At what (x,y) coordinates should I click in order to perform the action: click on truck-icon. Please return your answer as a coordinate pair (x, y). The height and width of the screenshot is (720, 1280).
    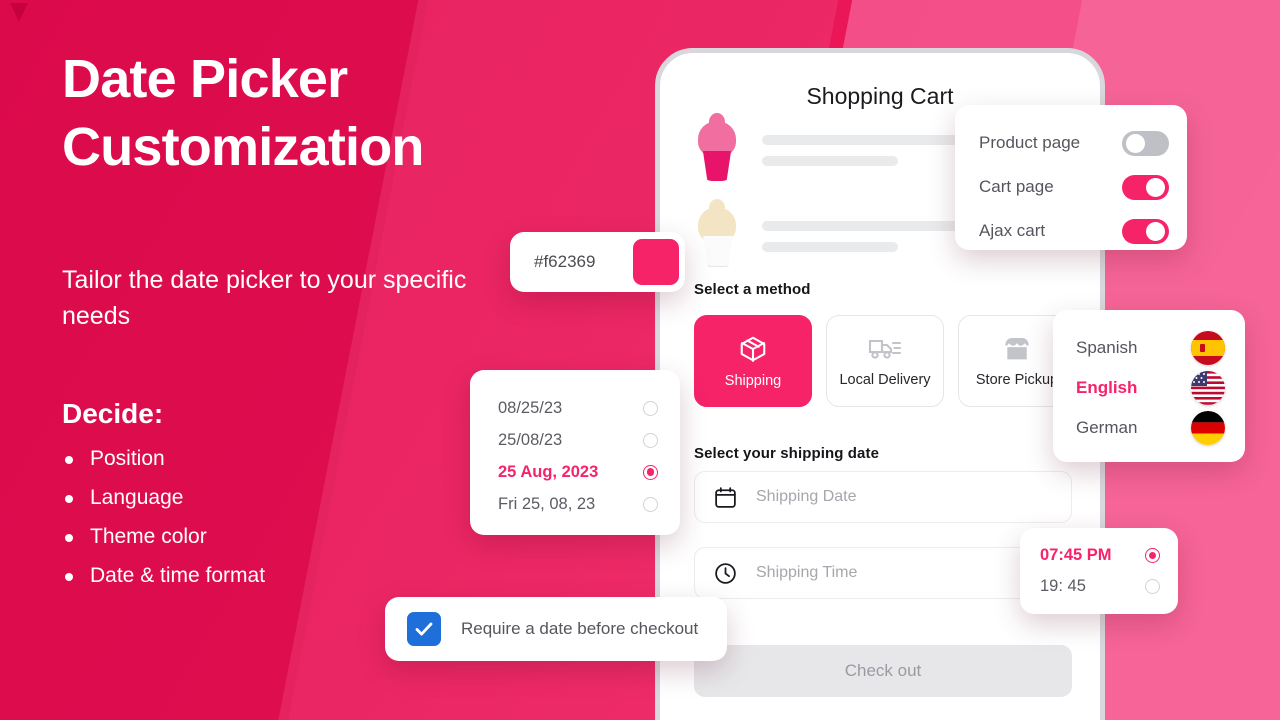
    Looking at the image, I should click on (885, 349).